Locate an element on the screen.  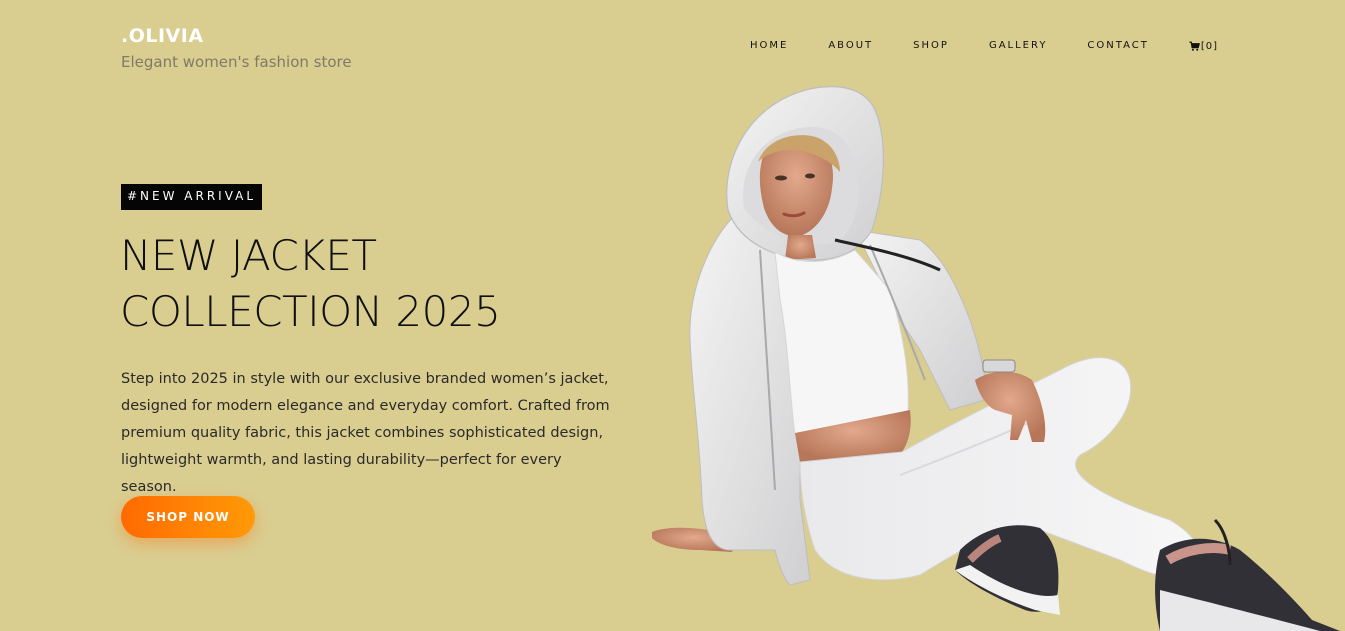
brand-logo: .OLIVIA is located at coordinates (236, 36).